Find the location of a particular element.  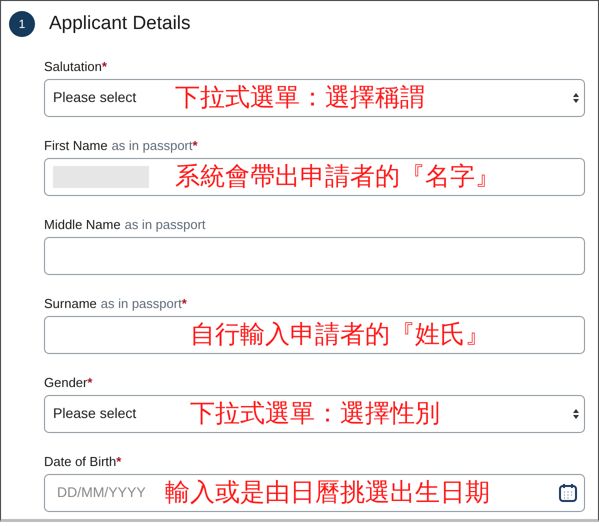

date-field: DD/MM/YYYY 輸入或是由日曆挑選出生日期 is located at coordinates (314, 493).